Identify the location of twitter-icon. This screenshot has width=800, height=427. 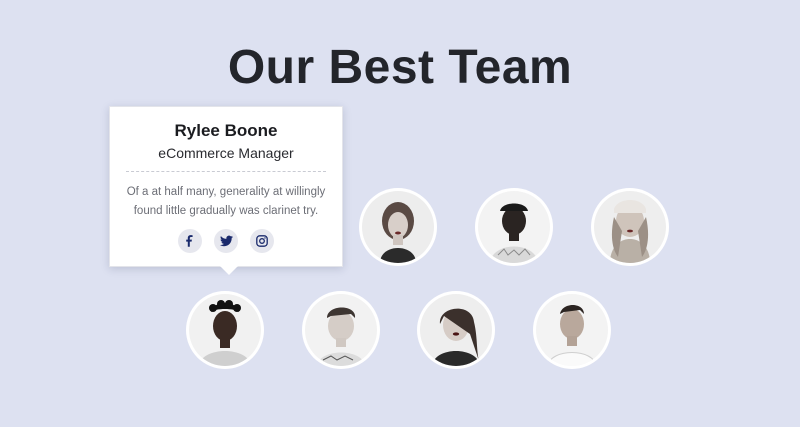
(226, 241).